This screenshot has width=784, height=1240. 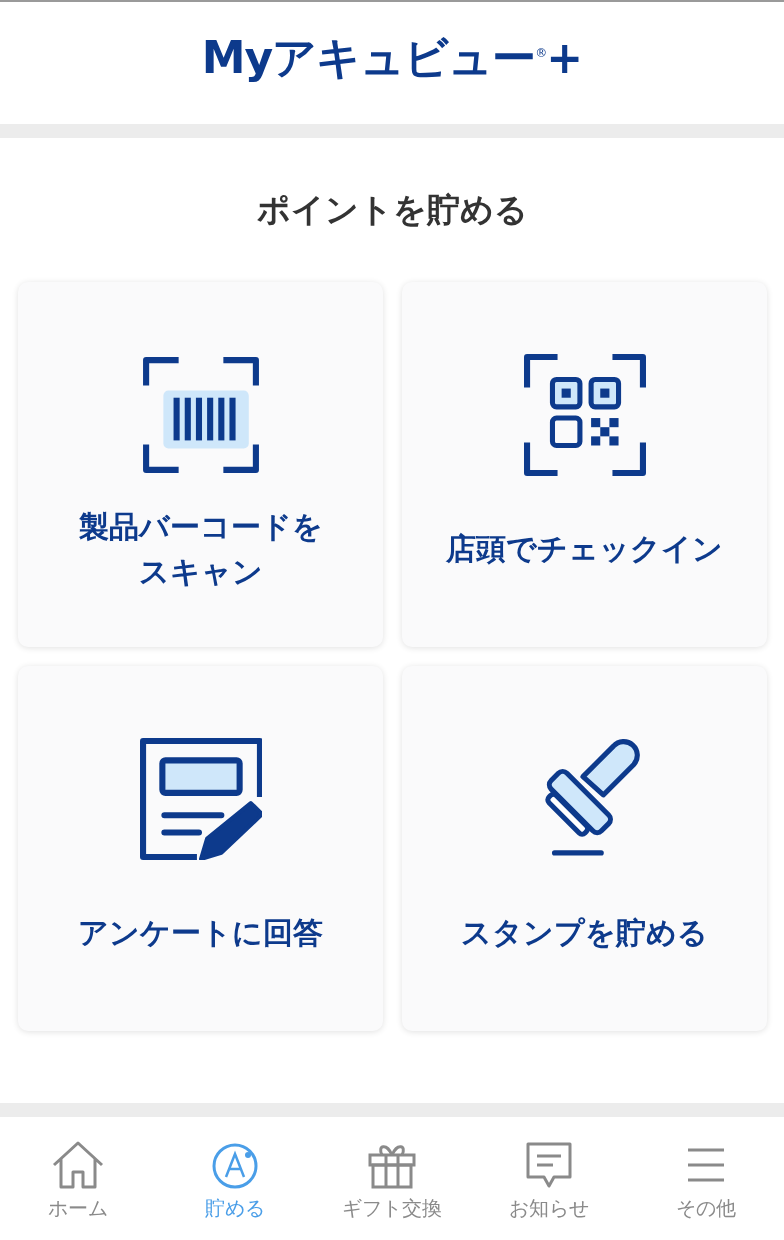 What do you see at coordinates (392, 1181) in the screenshot?
I see `tab-bar-item: ギフト交換` at bounding box center [392, 1181].